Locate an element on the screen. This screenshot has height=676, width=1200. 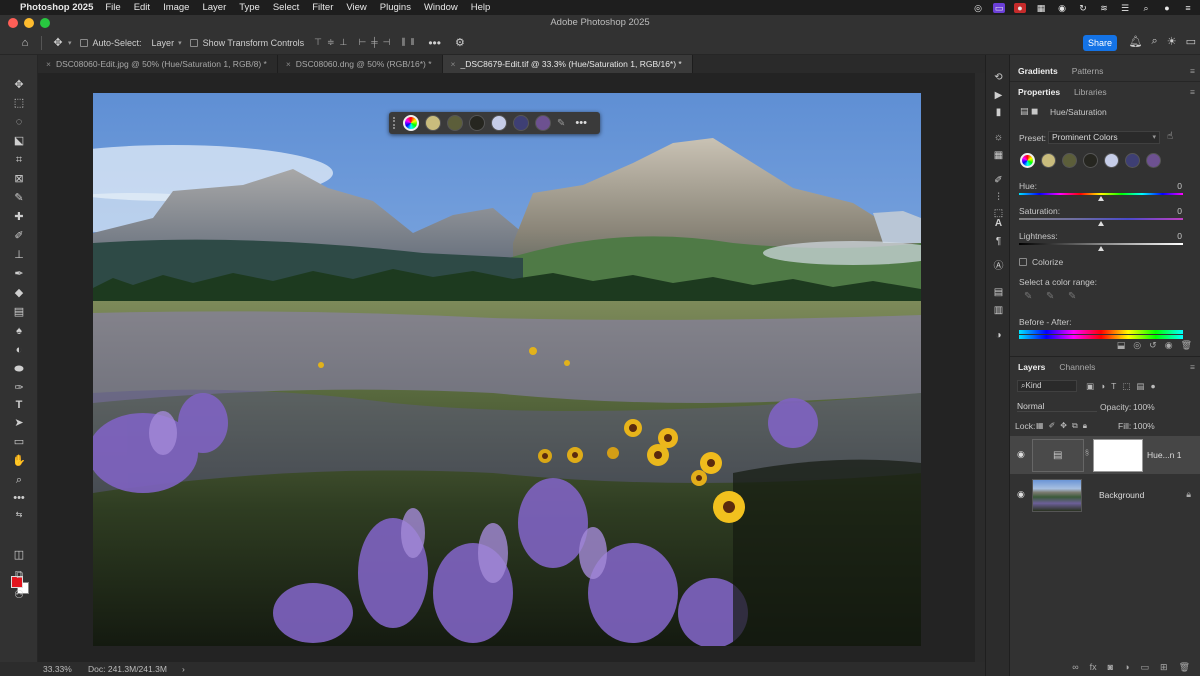
lock-all-icon: 🔒︎ is located at coordinates (1085, 426).